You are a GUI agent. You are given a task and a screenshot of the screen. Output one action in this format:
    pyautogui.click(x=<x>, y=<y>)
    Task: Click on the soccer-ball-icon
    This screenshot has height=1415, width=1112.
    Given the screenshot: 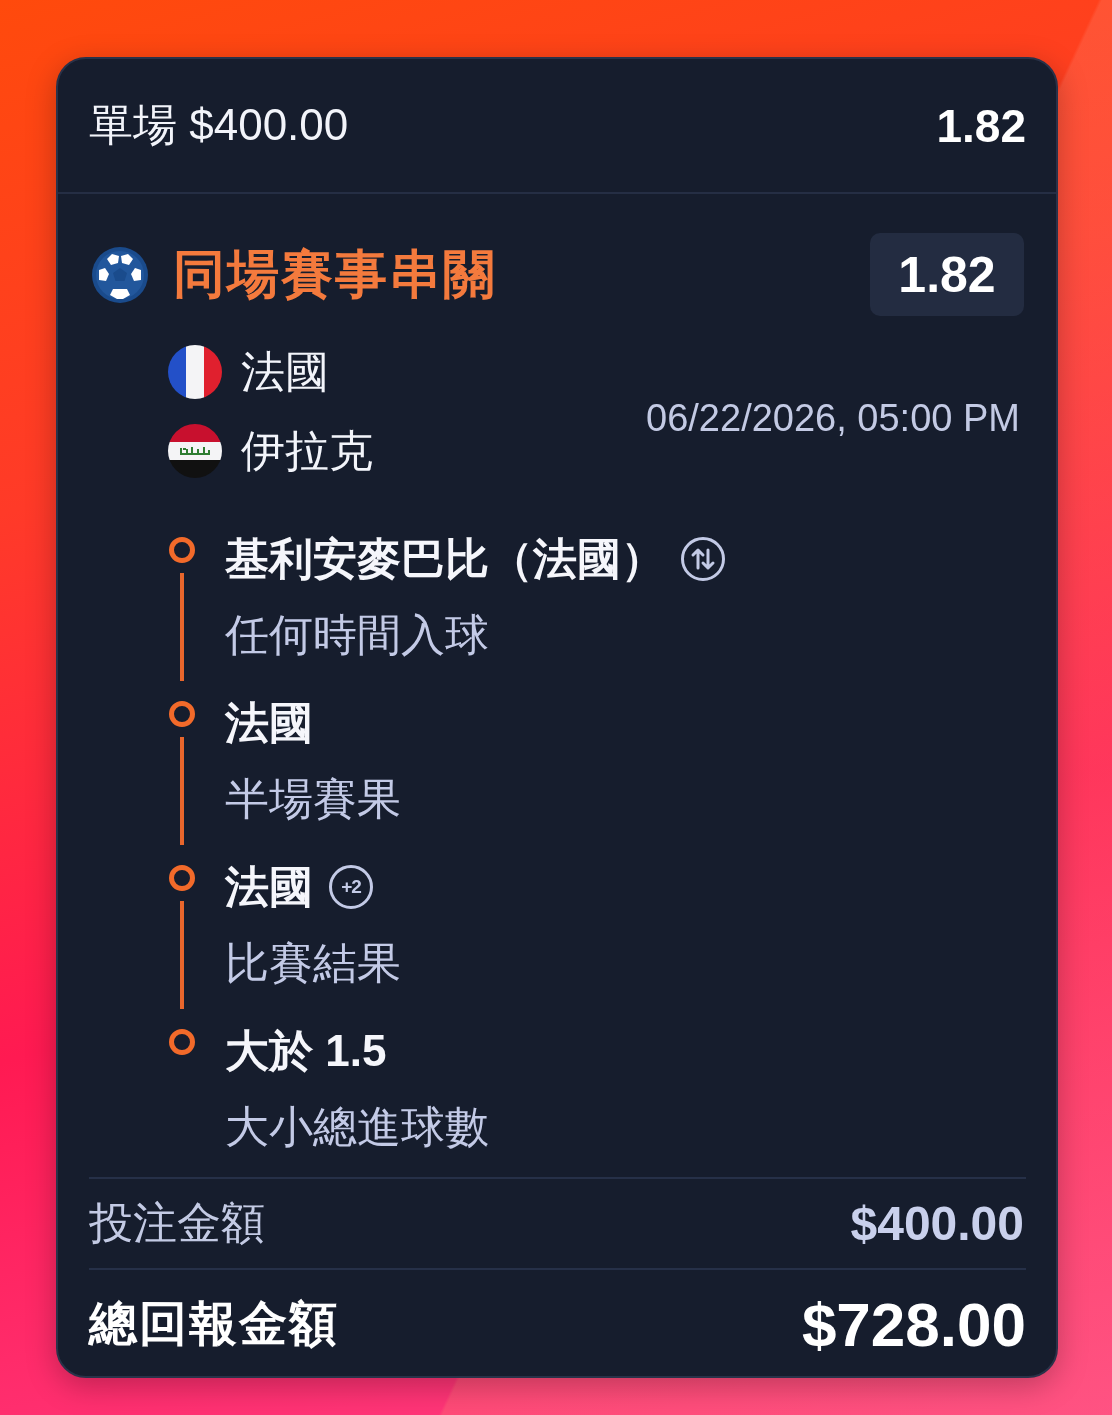 What is the action you would take?
    pyautogui.click(x=120, y=274)
    